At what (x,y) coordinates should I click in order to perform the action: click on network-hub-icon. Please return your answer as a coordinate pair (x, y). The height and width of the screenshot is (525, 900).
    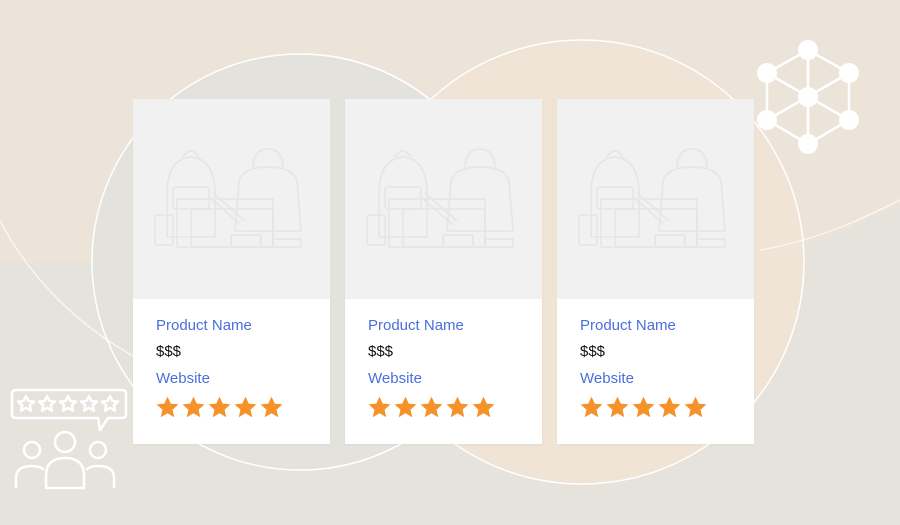
    Looking at the image, I should click on (808, 97).